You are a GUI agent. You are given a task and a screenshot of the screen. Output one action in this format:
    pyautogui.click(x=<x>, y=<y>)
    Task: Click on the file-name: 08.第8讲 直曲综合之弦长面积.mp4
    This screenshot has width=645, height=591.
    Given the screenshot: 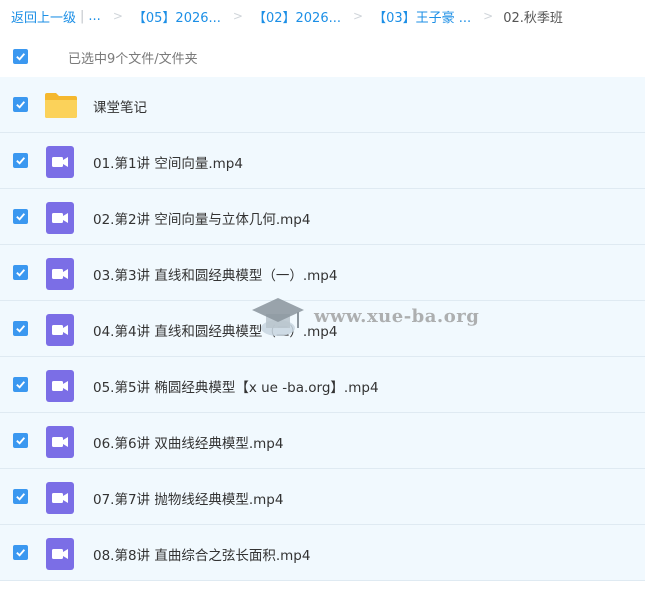 What is the action you would take?
    pyautogui.click(x=201, y=554)
    